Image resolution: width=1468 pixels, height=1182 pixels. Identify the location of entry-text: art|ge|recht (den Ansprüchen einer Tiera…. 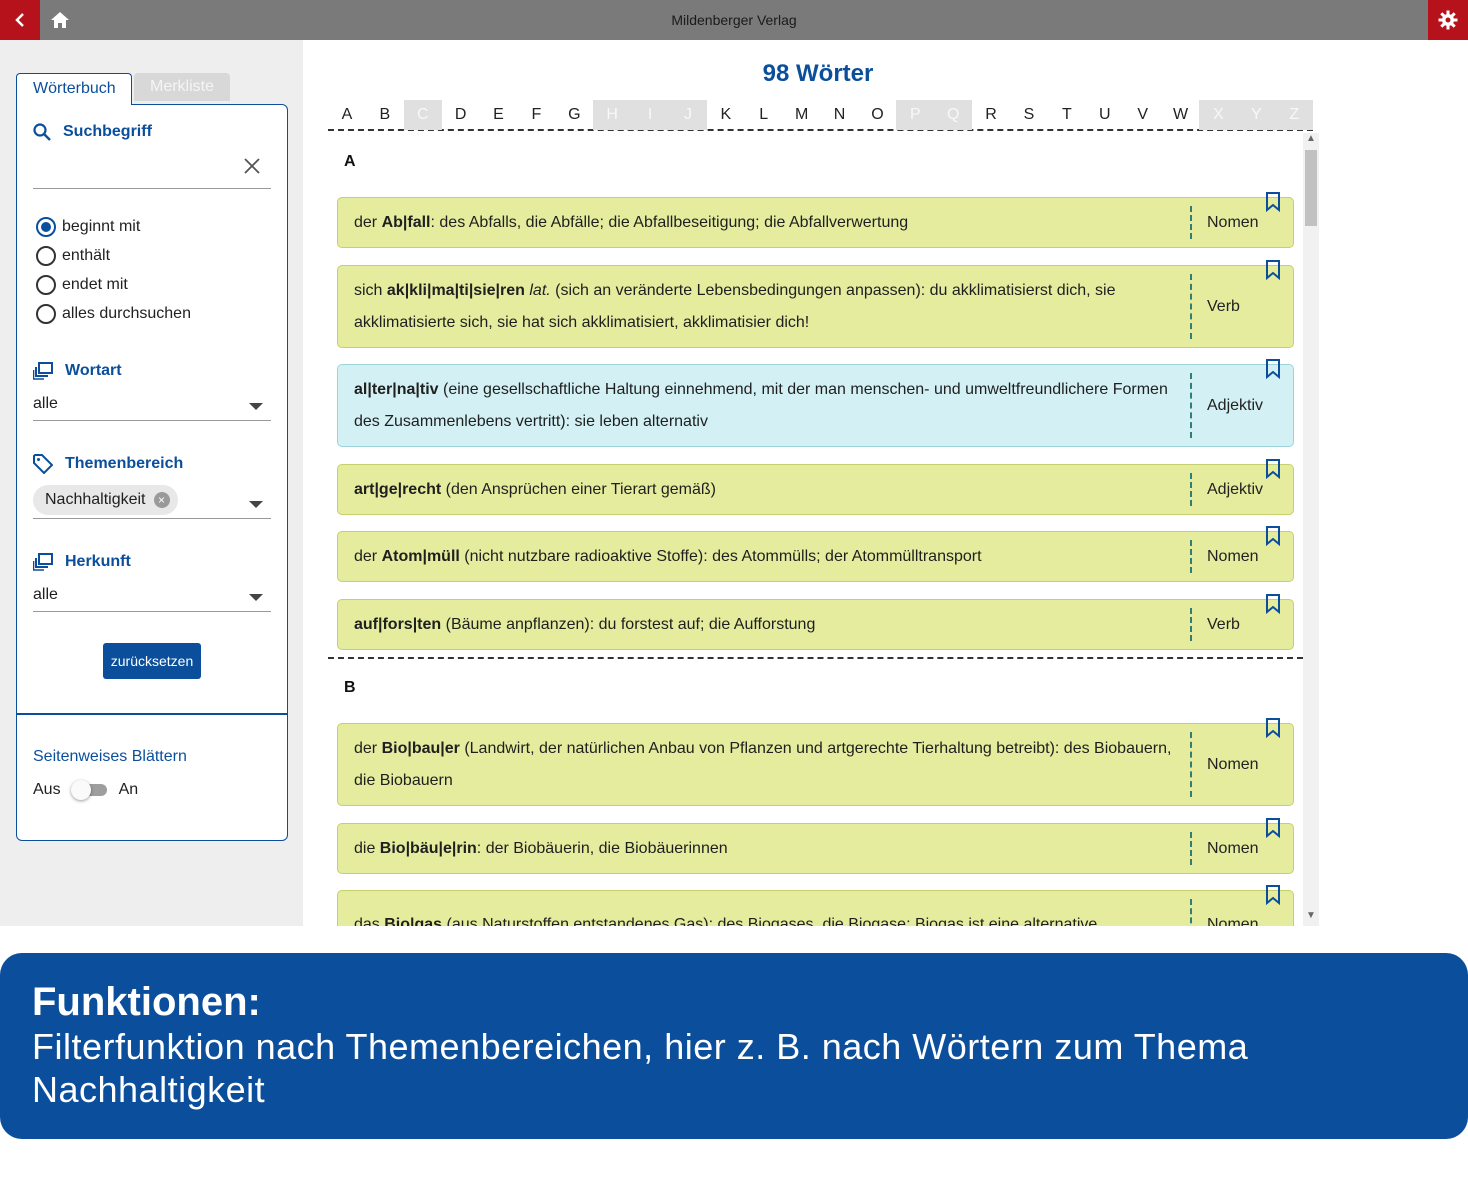
(766, 490).